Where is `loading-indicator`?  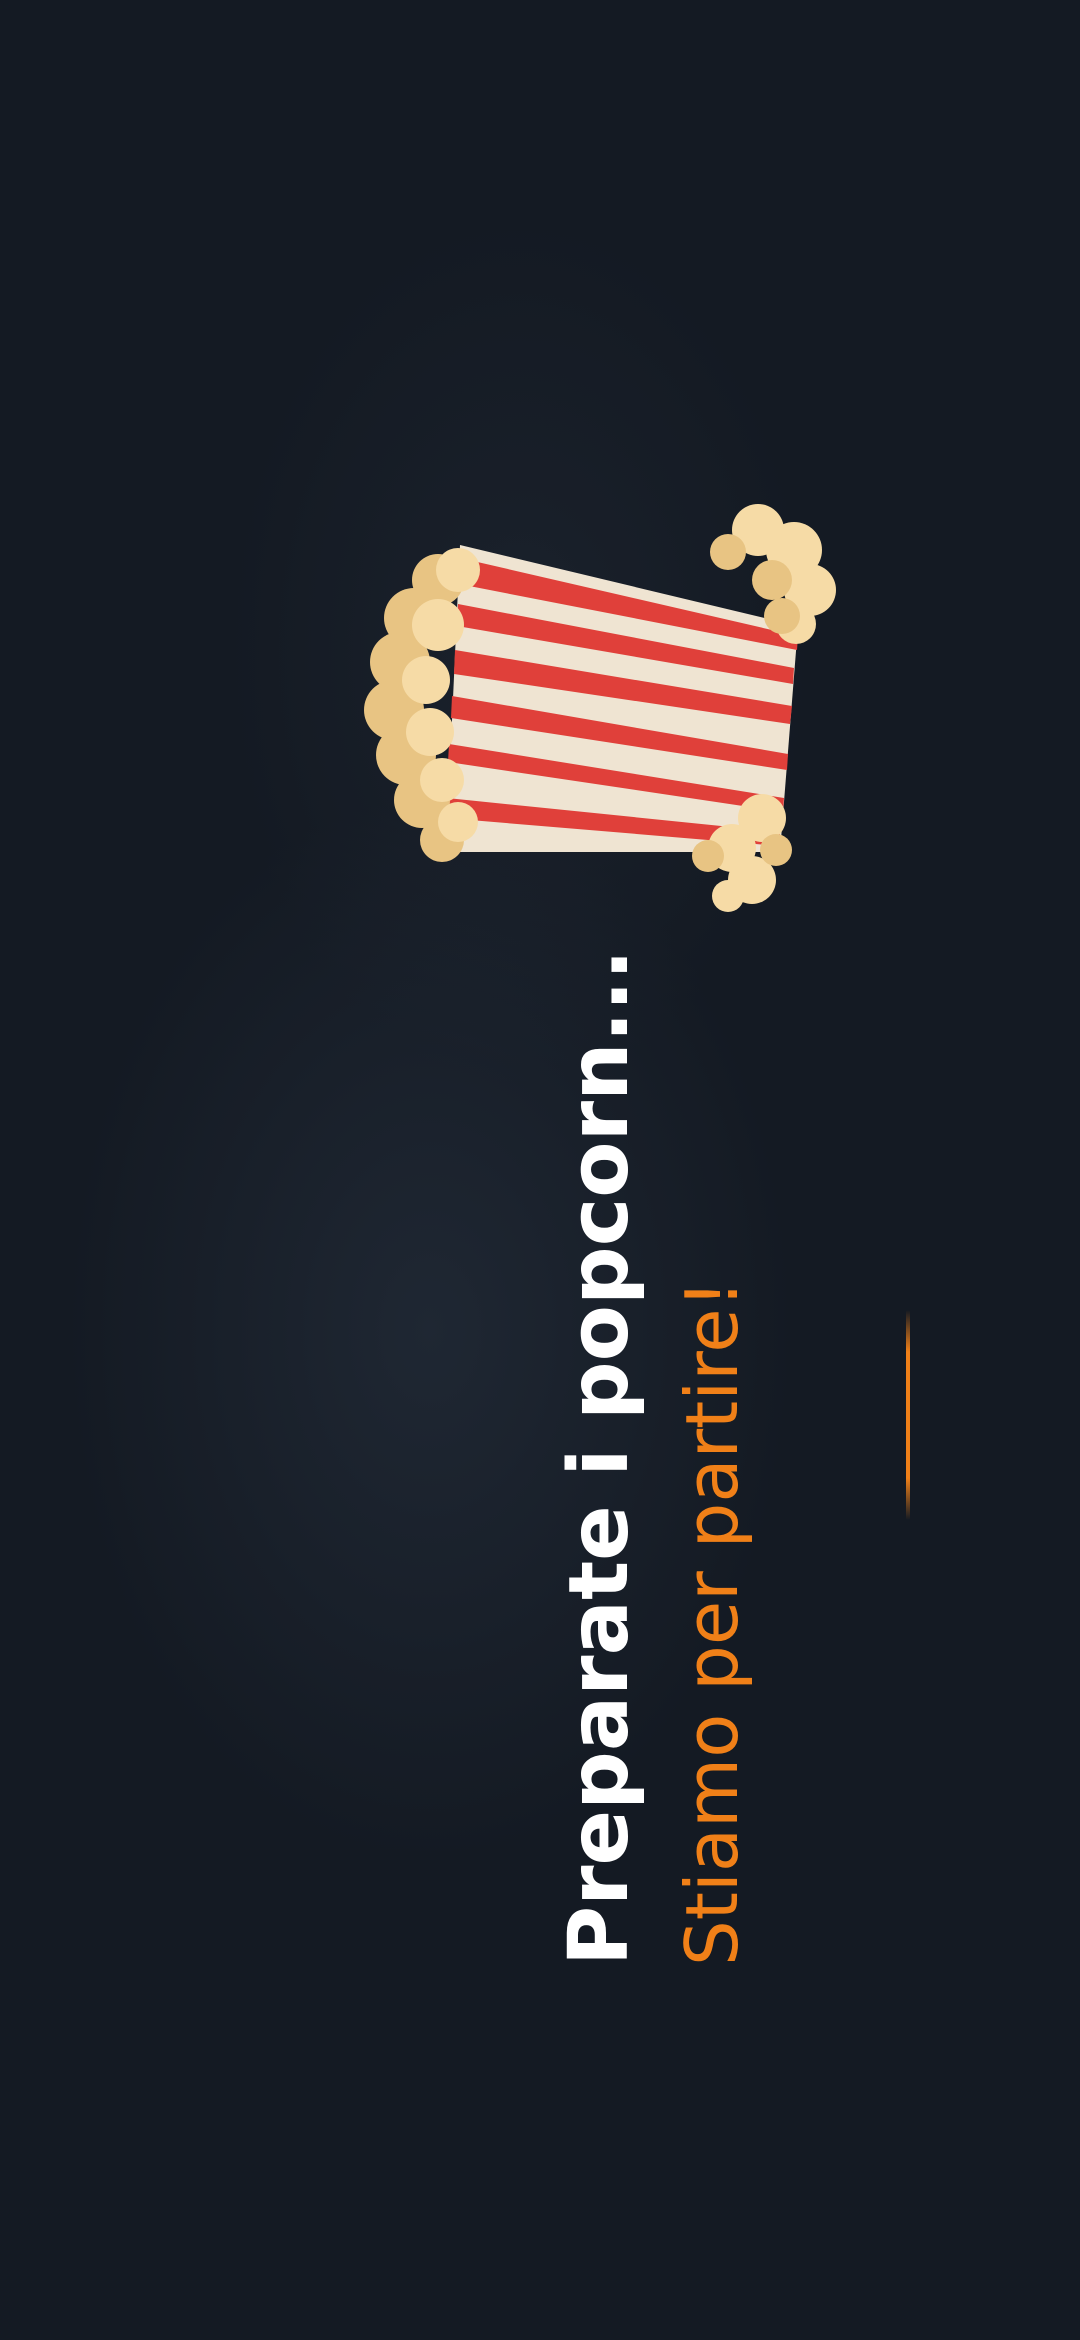 loading-indicator is located at coordinates (908, 1415).